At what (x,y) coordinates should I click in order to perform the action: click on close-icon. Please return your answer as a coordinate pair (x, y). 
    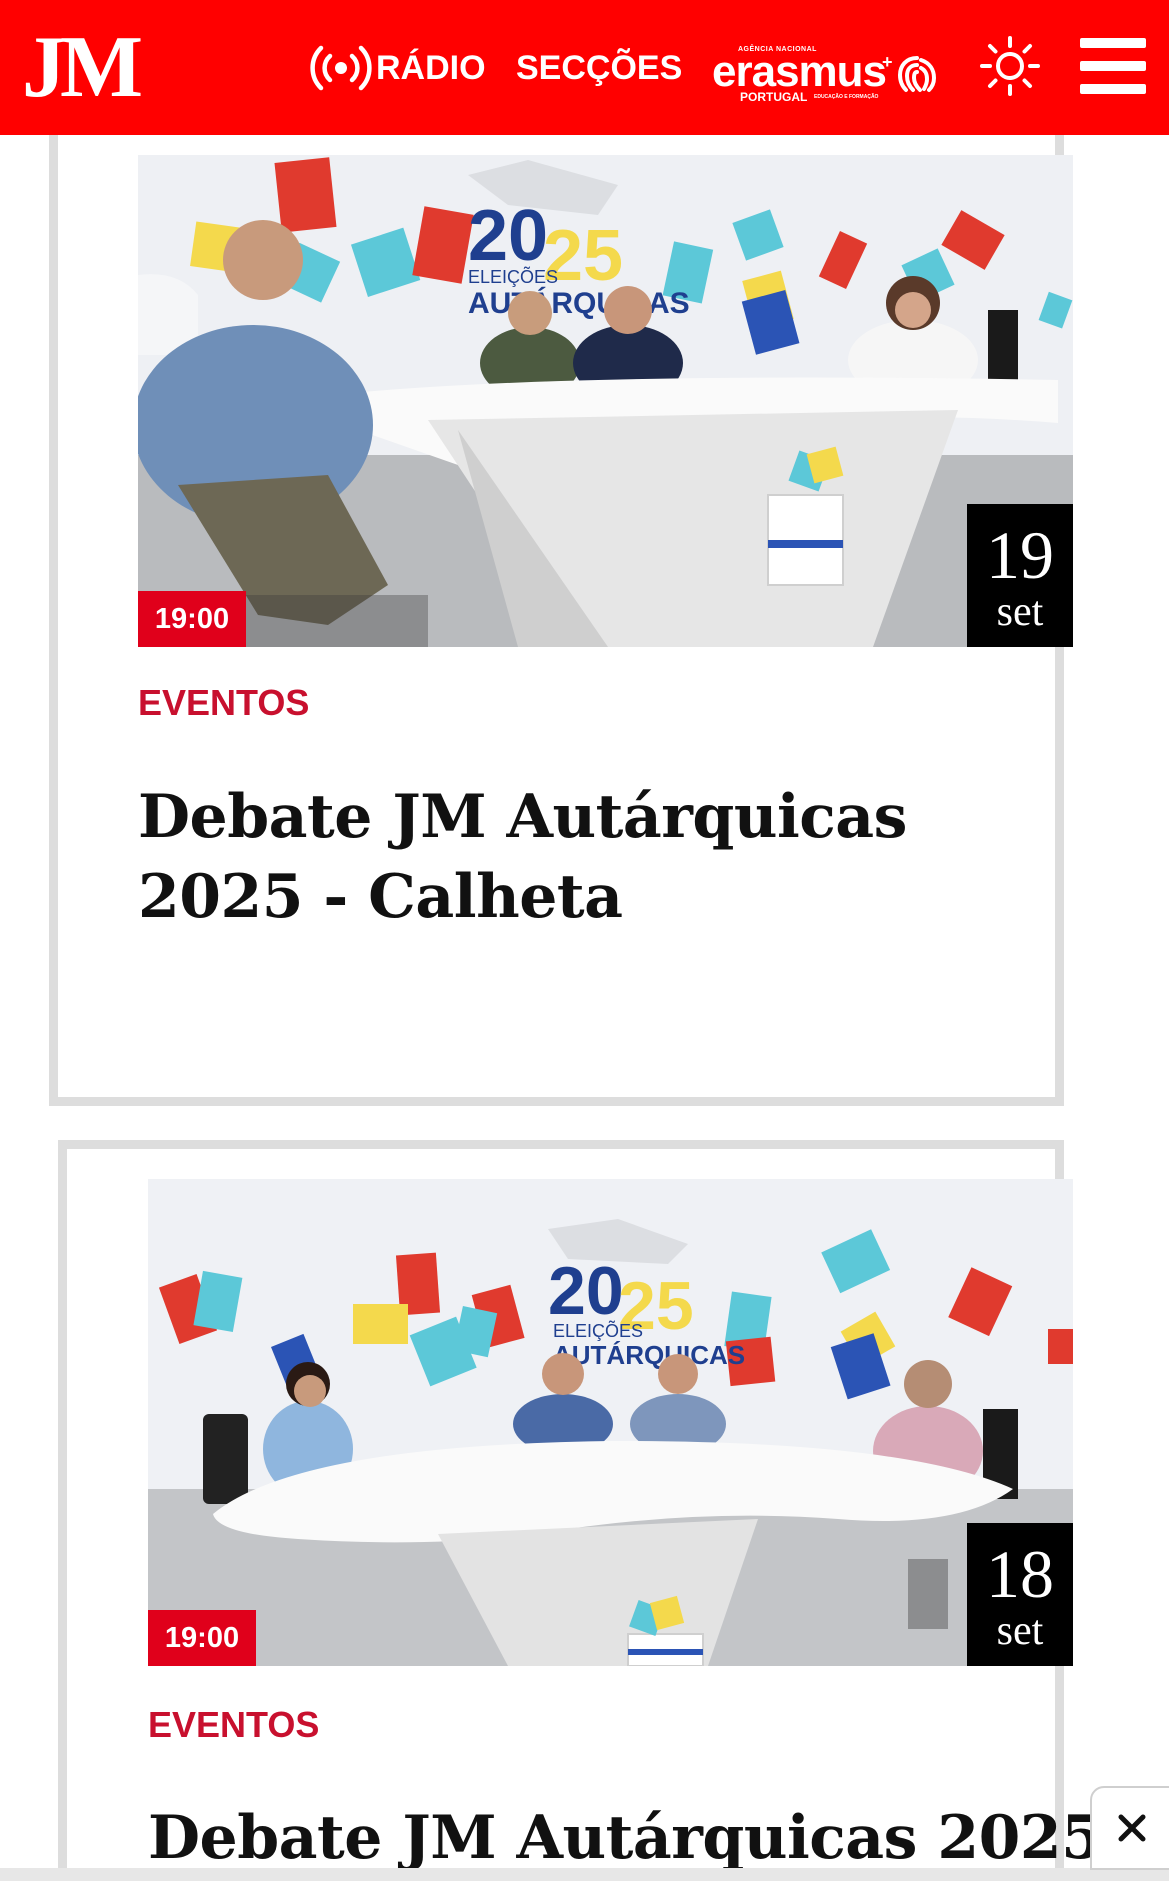
    Looking at the image, I should click on (1132, 1828).